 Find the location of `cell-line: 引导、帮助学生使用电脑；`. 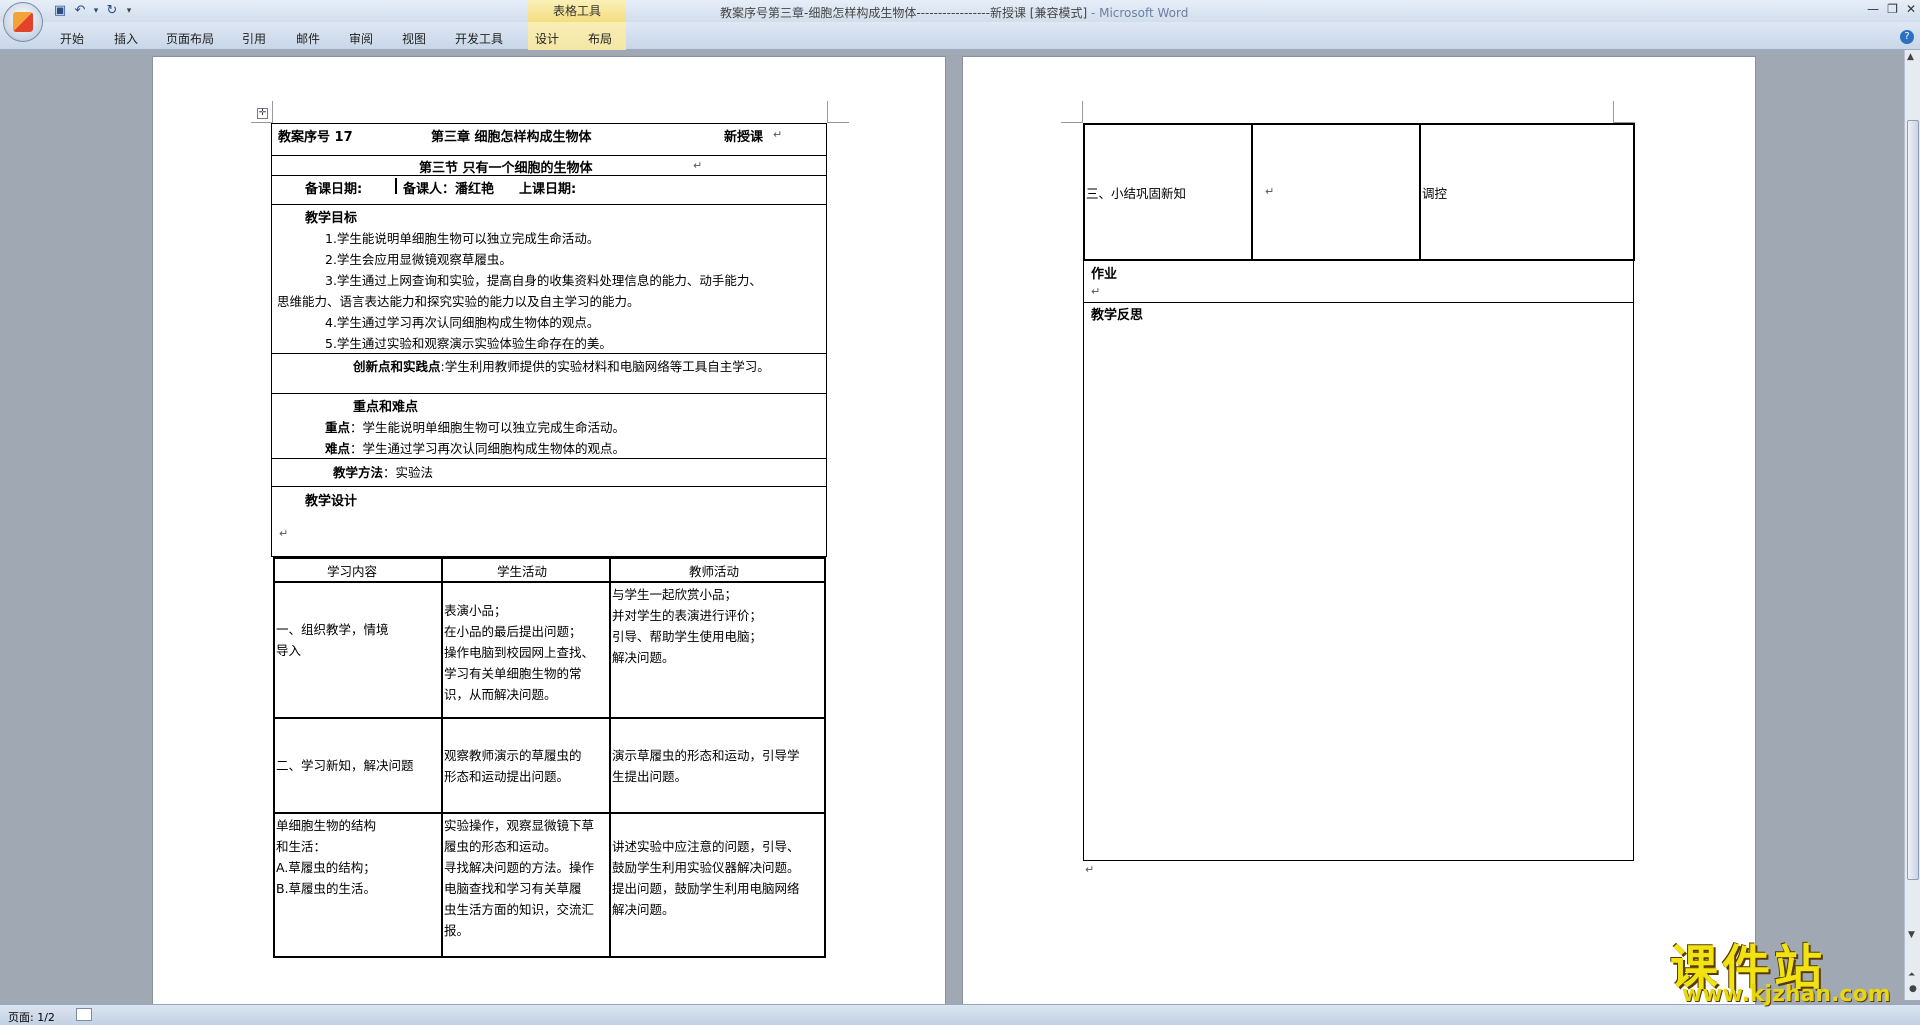

cell-line: 引导、帮助学生使用电脑； is located at coordinates (687, 636).